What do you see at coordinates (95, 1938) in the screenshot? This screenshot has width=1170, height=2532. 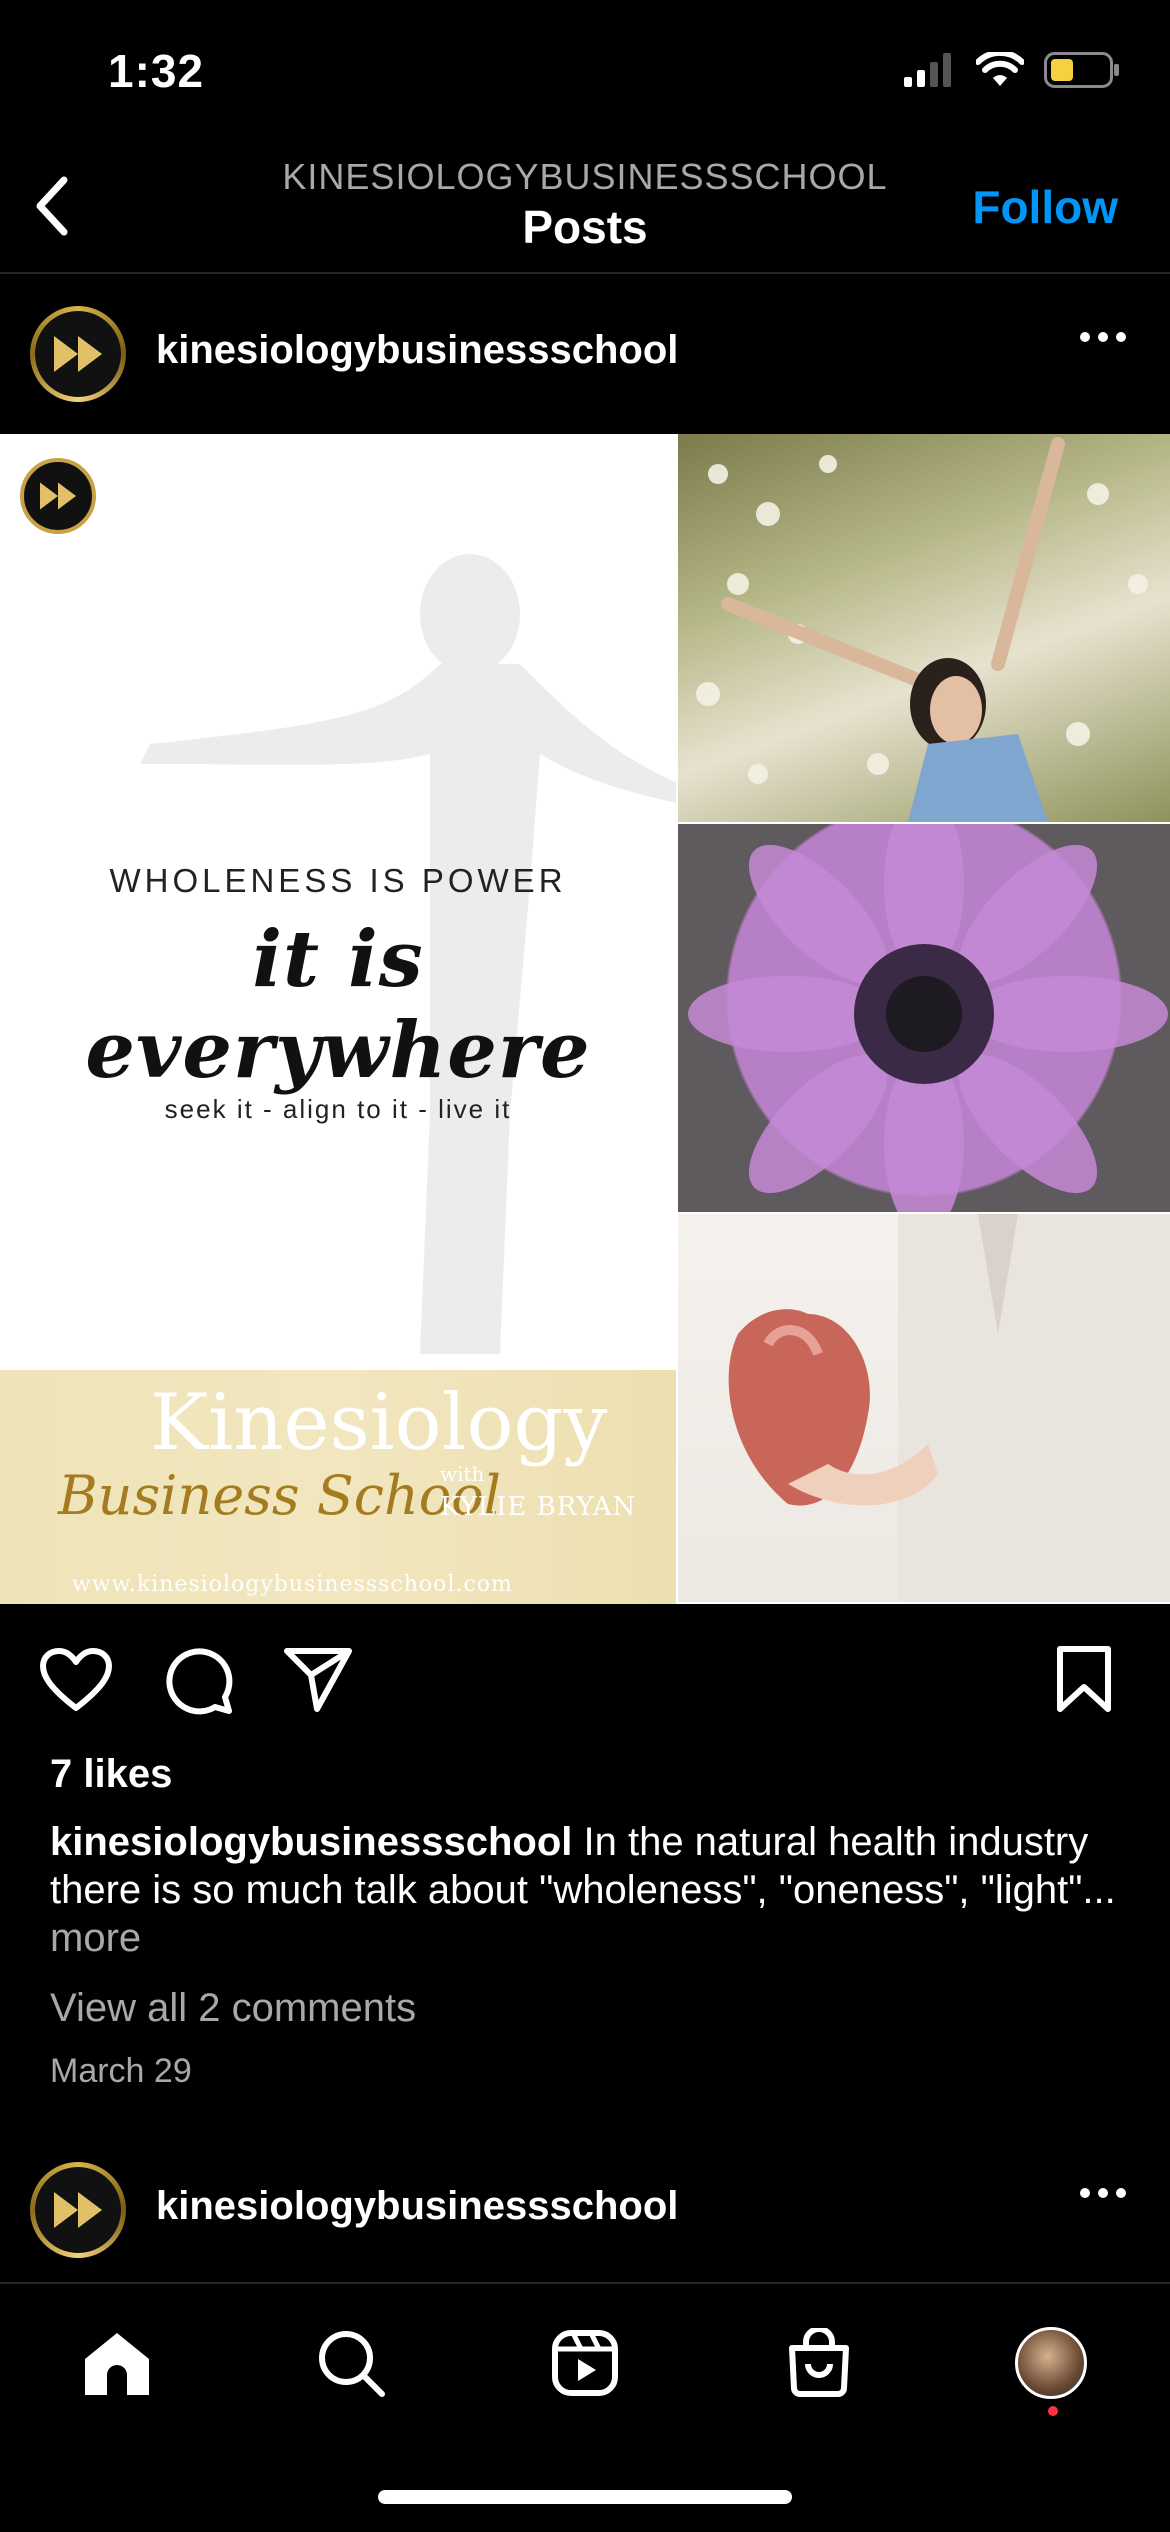 I see `caption-more-link: more` at bounding box center [95, 1938].